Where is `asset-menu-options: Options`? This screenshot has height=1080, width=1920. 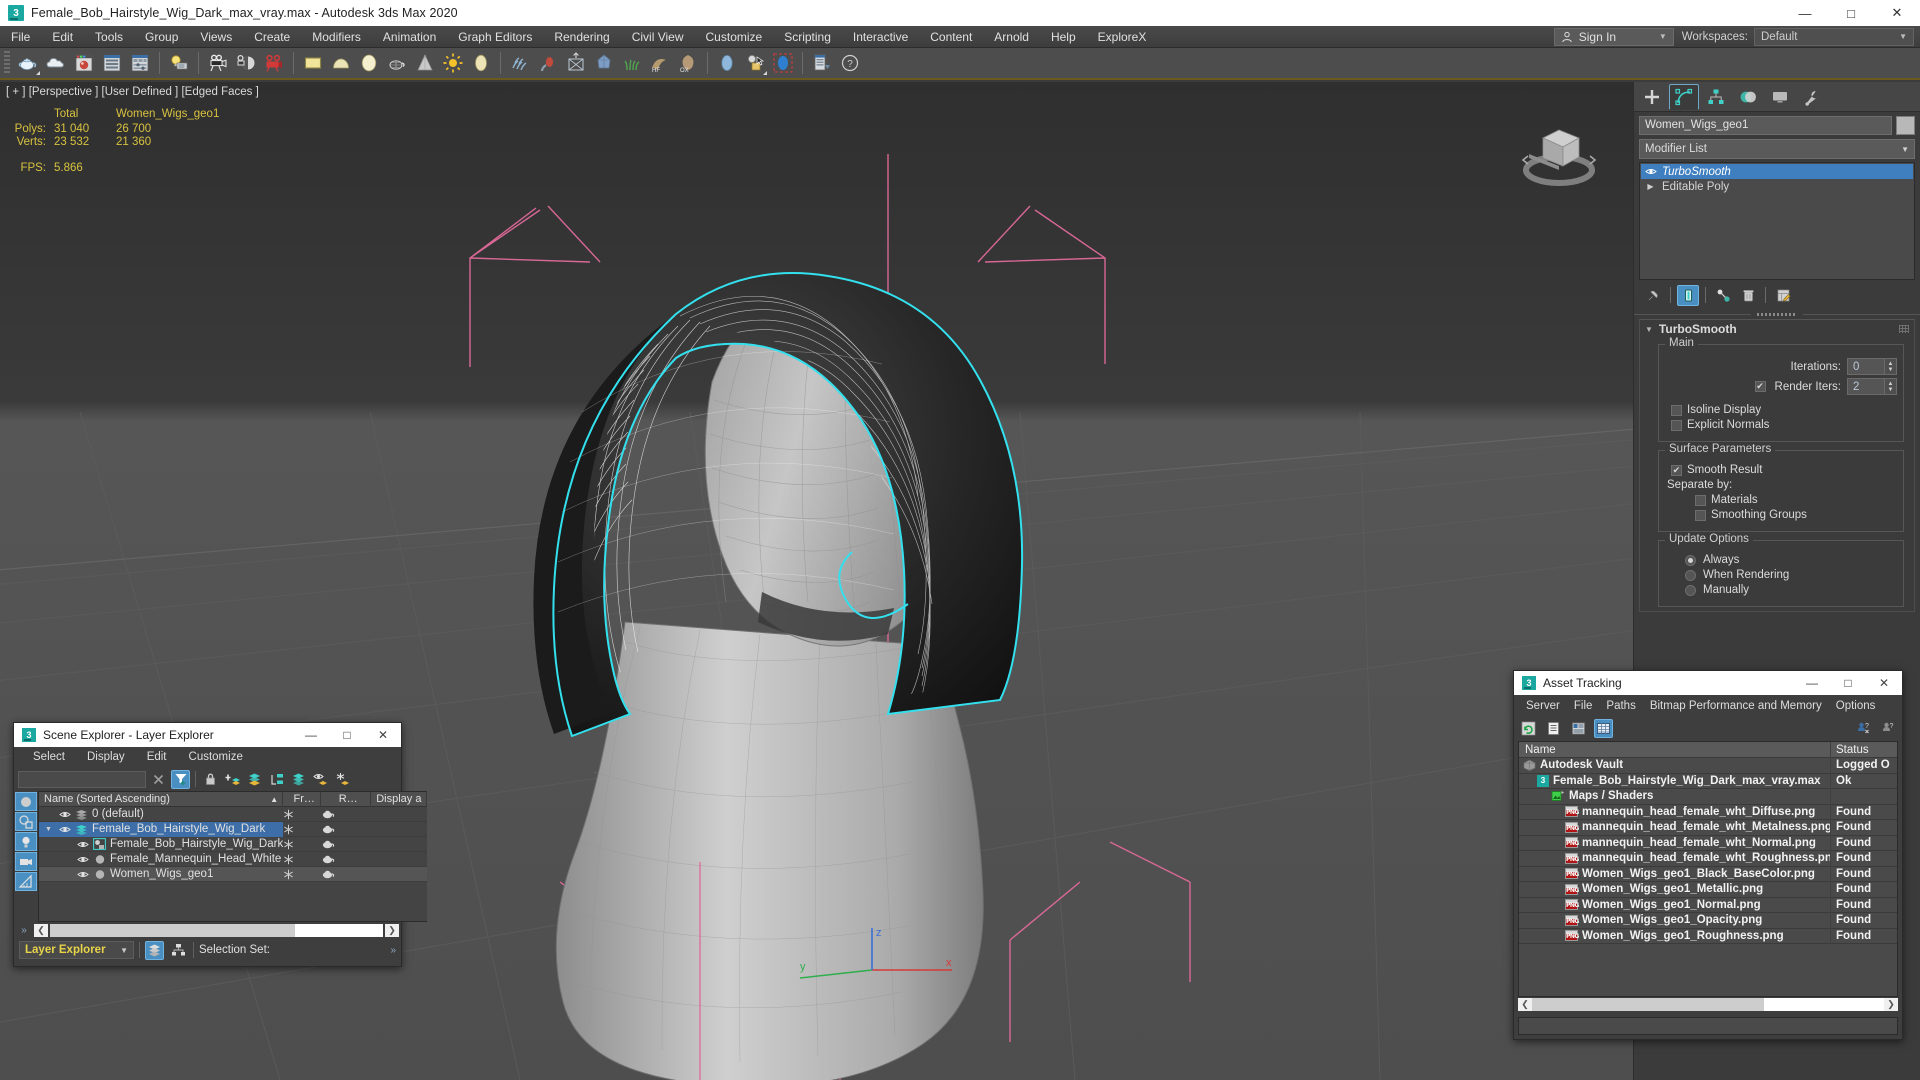 asset-menu-options: Options is located at coordinates (1856, 706).